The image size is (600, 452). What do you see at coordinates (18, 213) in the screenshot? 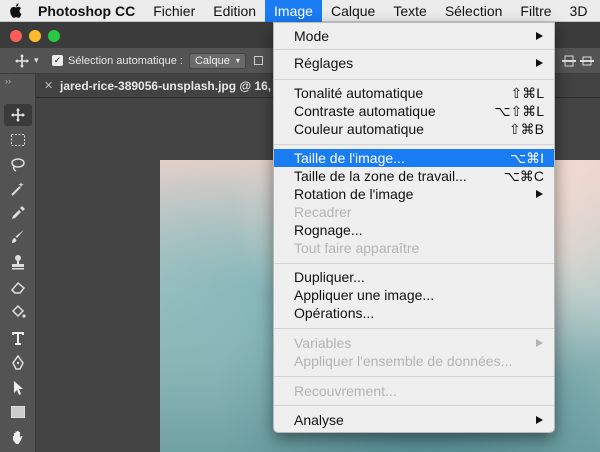
I see `eyedropper-tool-icon` at bounding box center [18, 213].